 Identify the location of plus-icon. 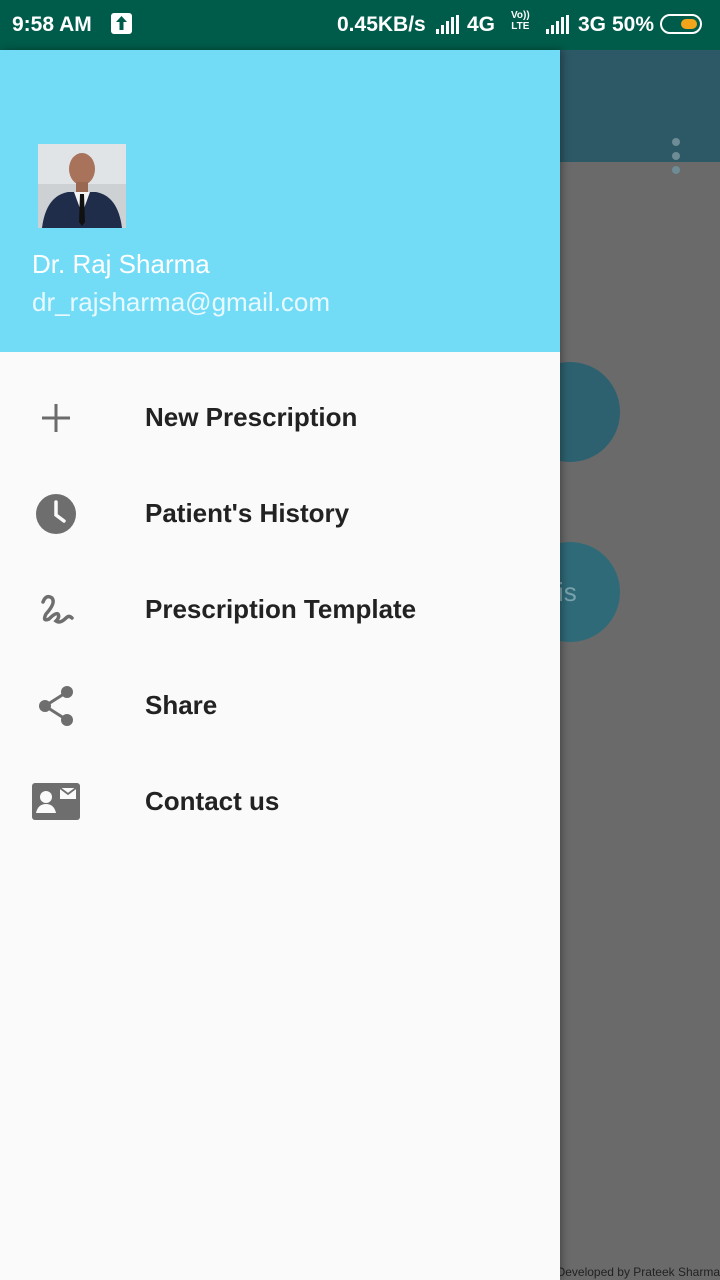
(56, 418).